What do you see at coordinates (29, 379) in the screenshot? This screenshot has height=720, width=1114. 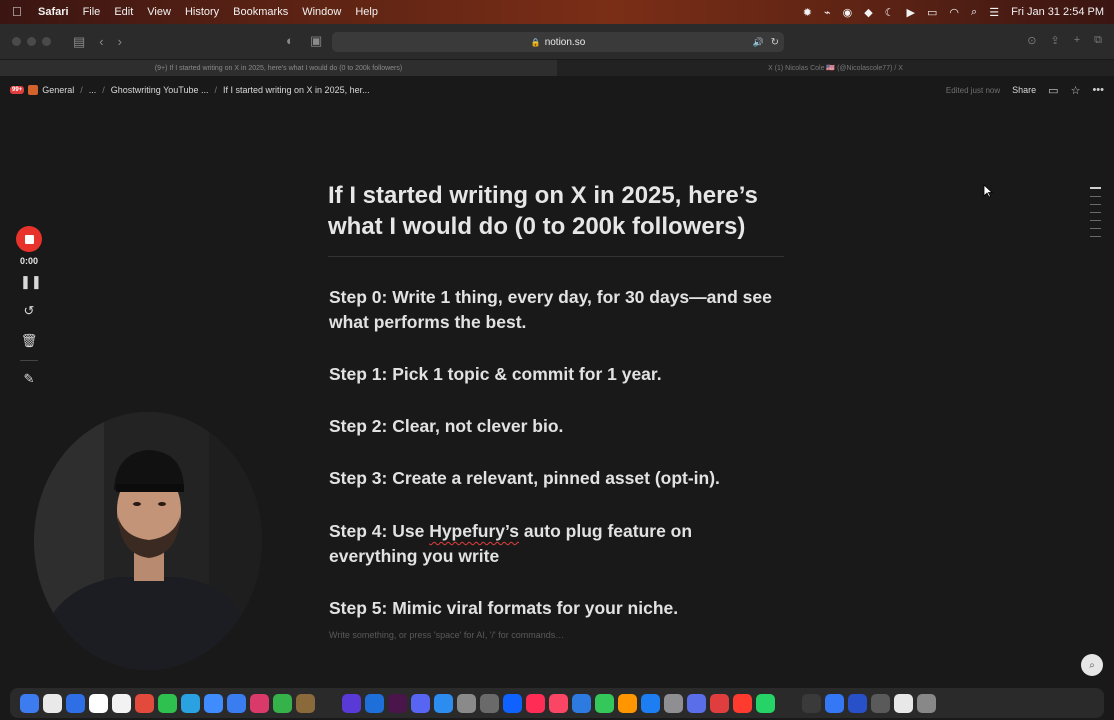 I see `draw-effects-icon: ✎` at bounding box center [29, 379].